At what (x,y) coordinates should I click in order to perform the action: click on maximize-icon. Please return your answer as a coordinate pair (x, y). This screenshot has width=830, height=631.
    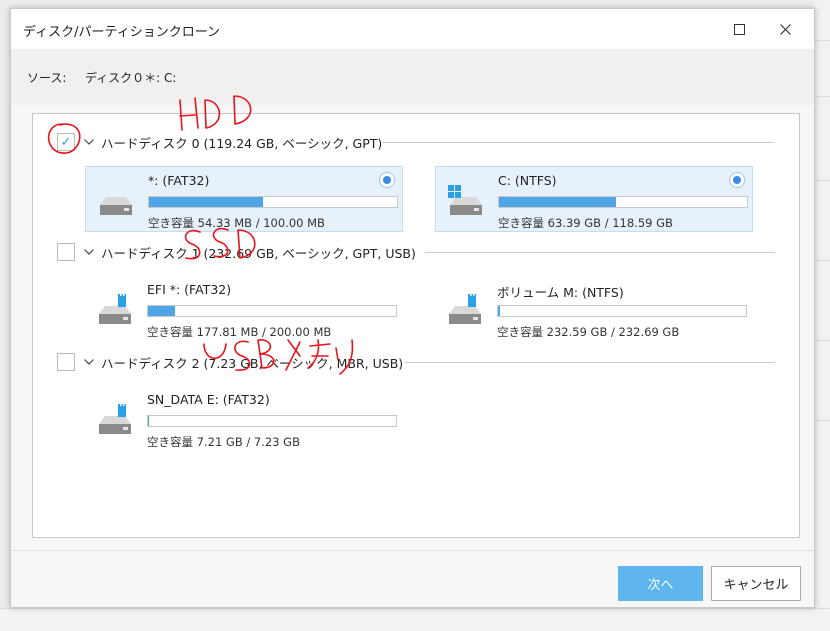
    Looking at the image, I should click on (739, 29).